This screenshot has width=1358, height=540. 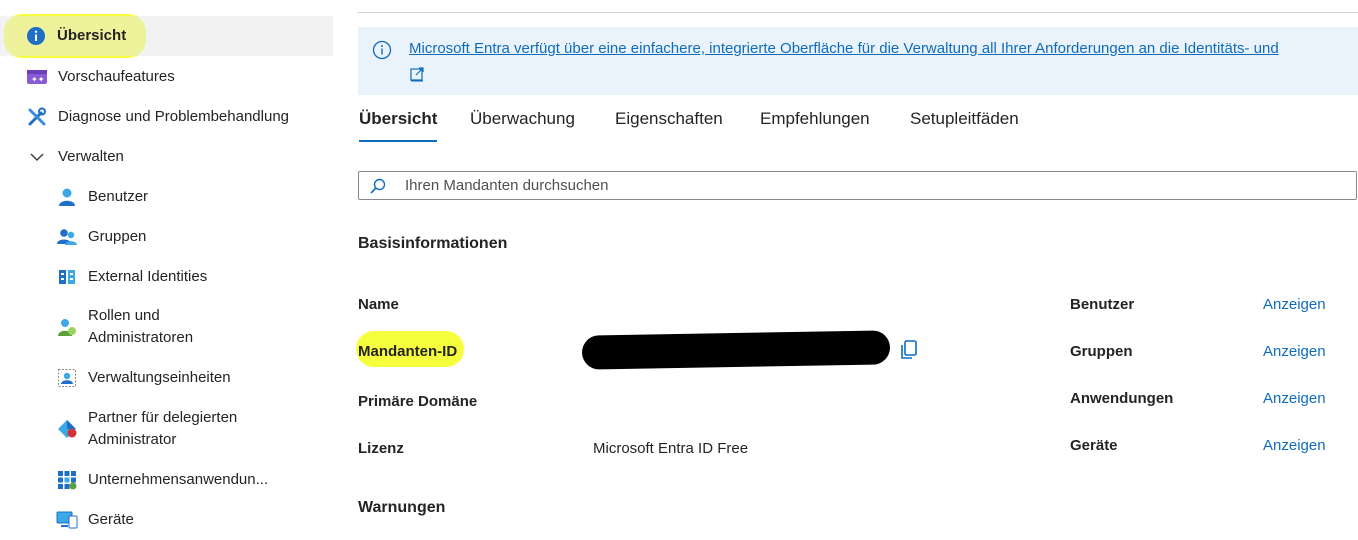 What do you see at coordinates (92, 35) in the screenshot?
I see `sidebar-item-label: Übersicht` at bounding box center [92, 35].